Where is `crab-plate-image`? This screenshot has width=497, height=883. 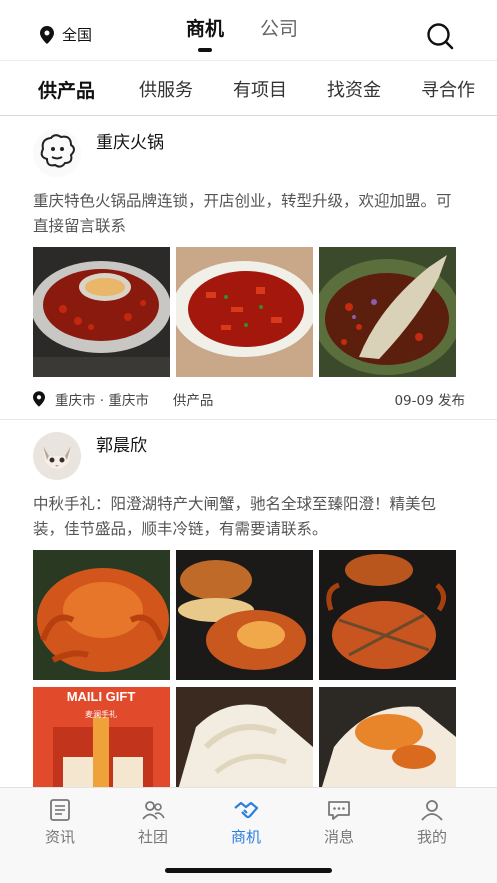 crab-plate-image is located at coordinates (101, 615).